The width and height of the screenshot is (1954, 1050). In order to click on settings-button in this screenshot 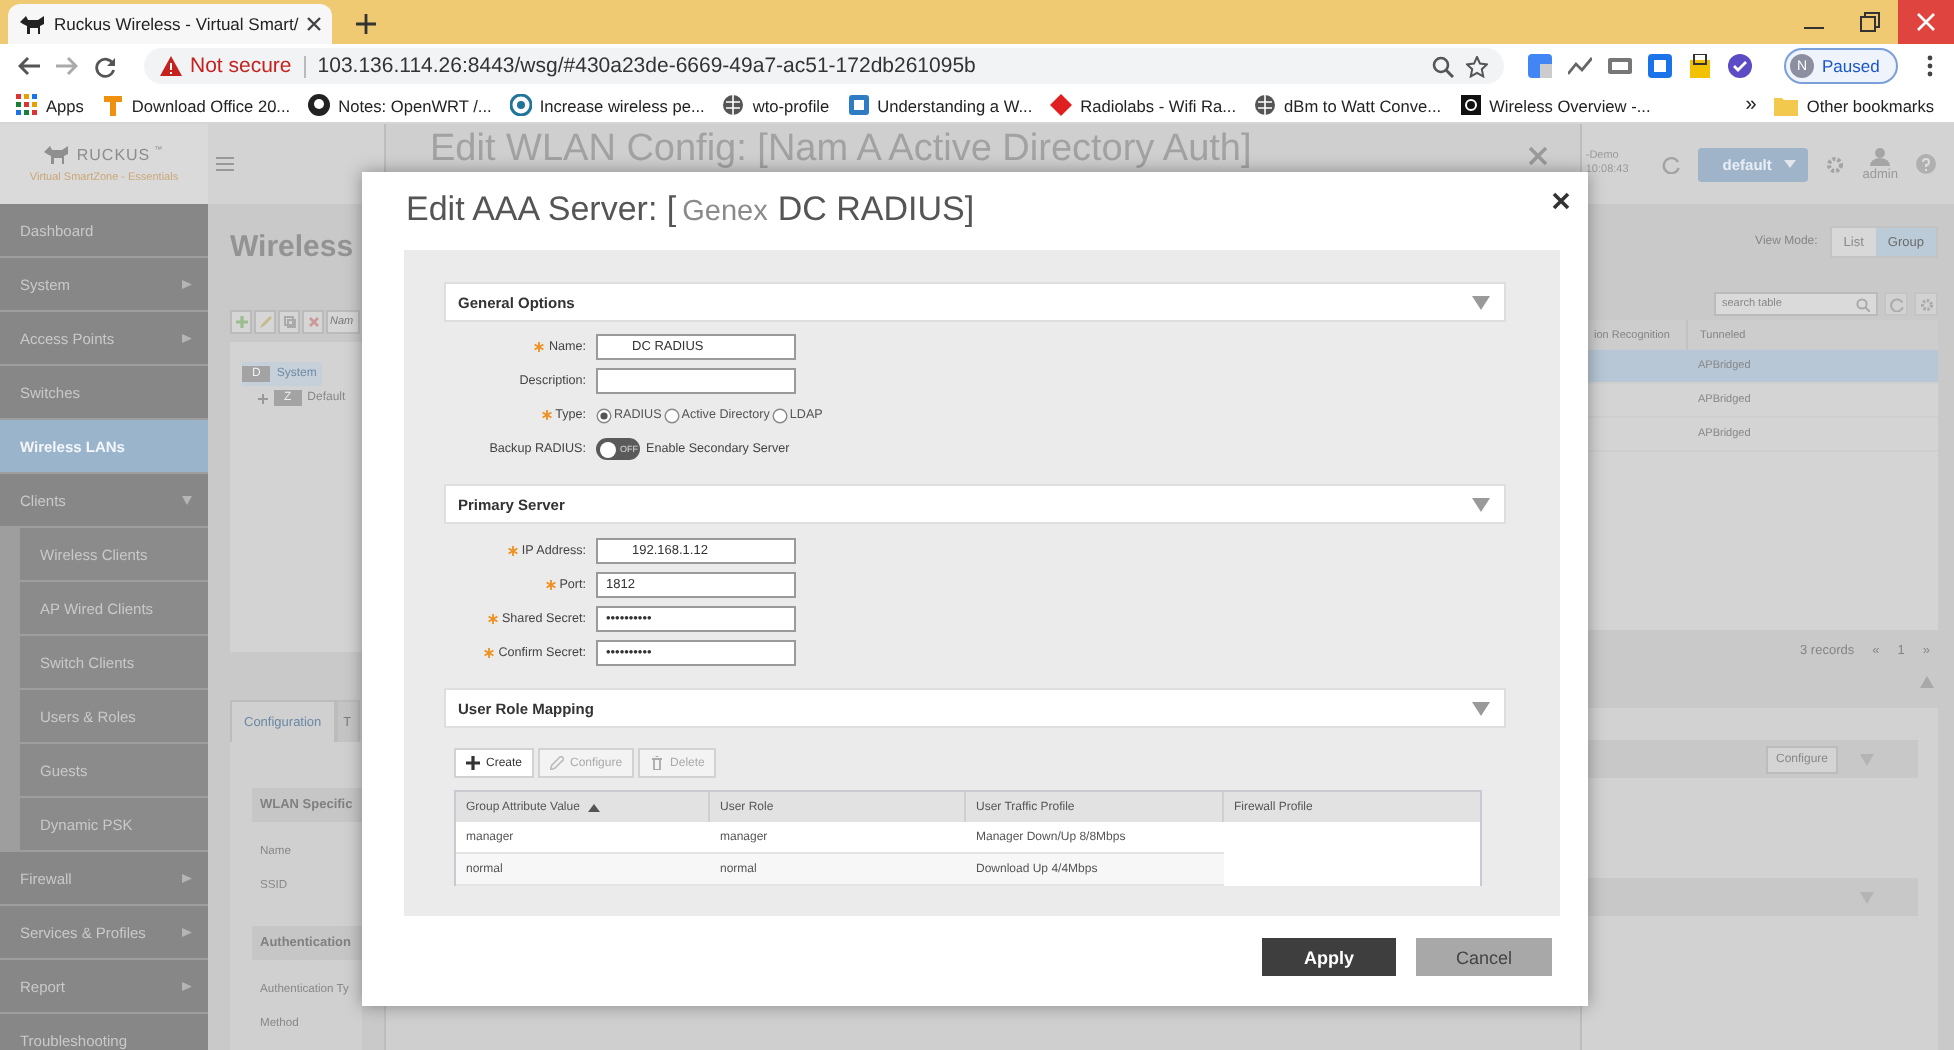, I will do `click(1926, 304)`.